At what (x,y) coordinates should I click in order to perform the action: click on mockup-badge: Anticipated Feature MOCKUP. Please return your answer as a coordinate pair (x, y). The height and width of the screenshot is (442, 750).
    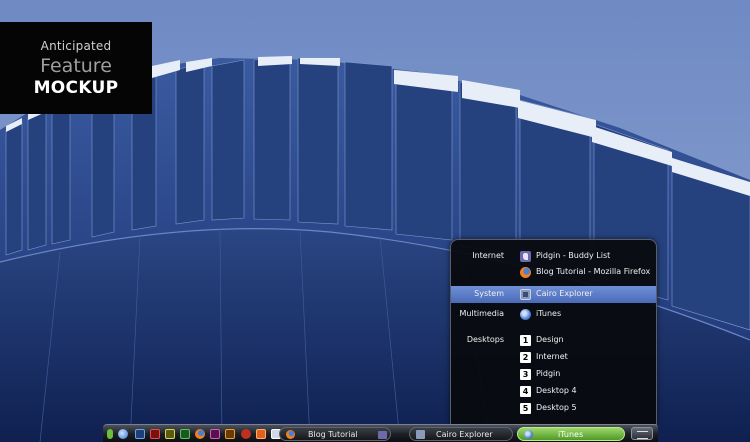
    Looking at the image, I should click on (76, 68).